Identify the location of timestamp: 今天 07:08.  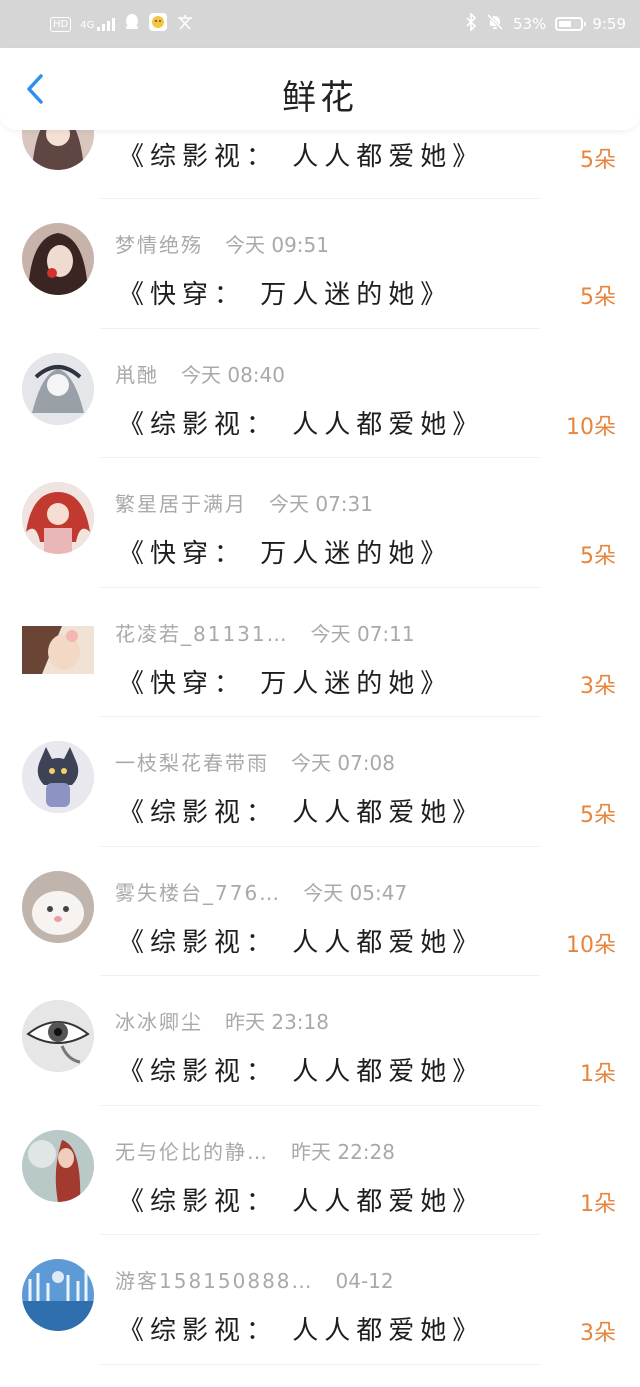
(343, 763).